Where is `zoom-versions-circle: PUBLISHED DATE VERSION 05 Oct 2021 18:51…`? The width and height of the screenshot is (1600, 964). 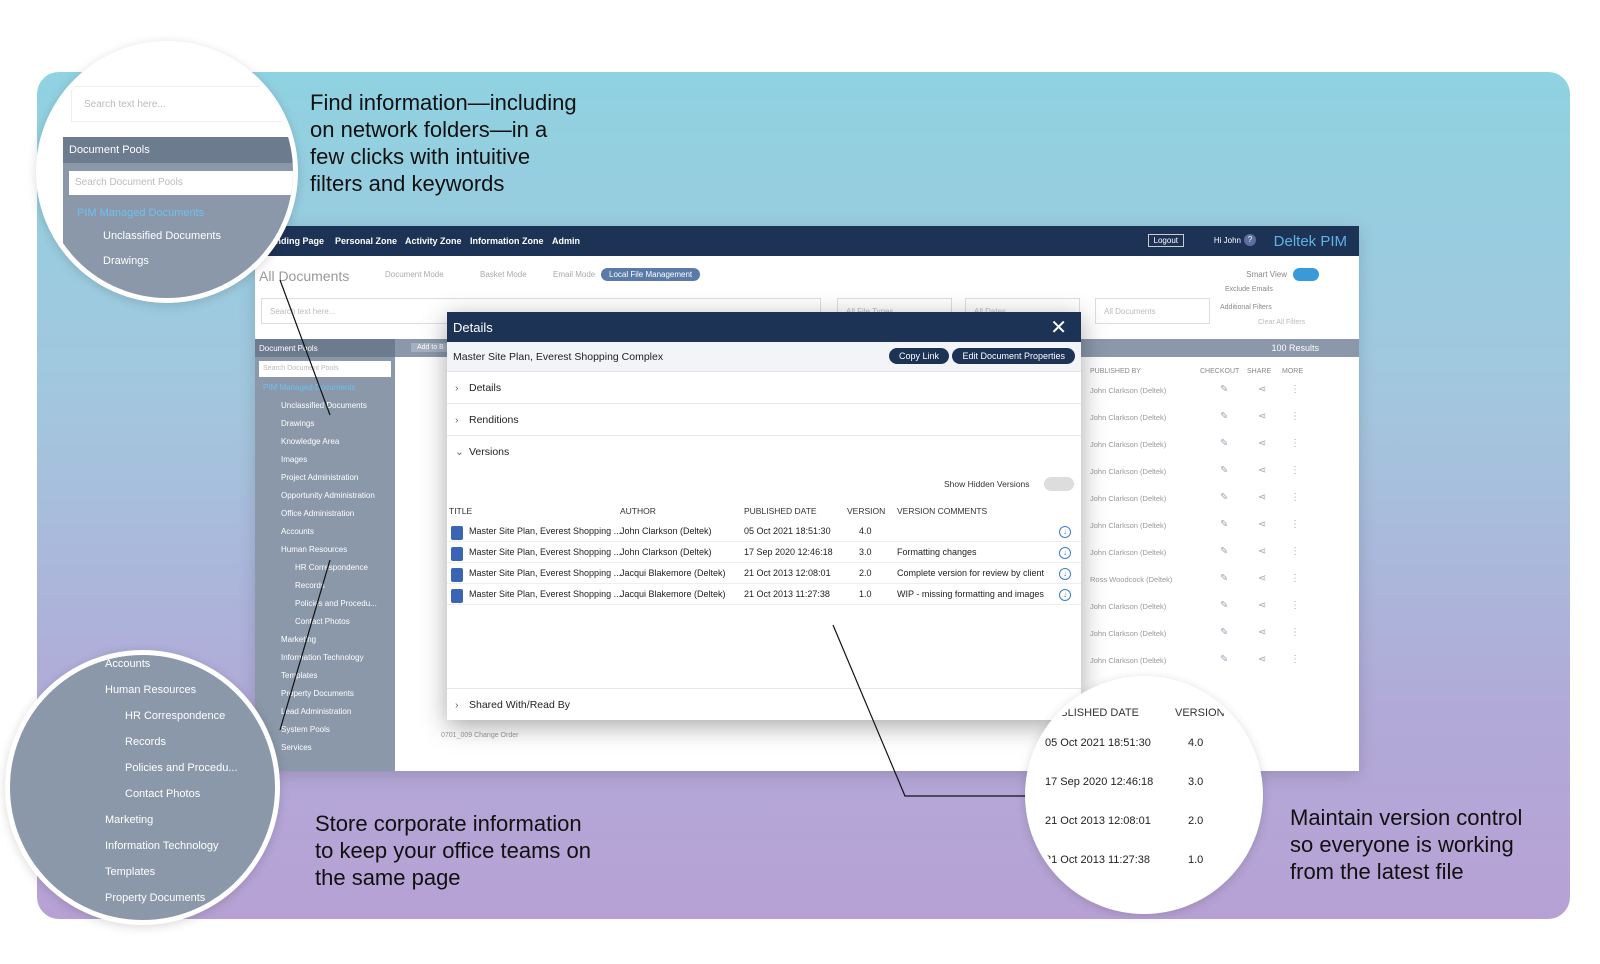 zoom-versions-circle: PUBLISHED DATE VERSION 05 Oct 2021 18:51… is located at coordinates (1144, 795).